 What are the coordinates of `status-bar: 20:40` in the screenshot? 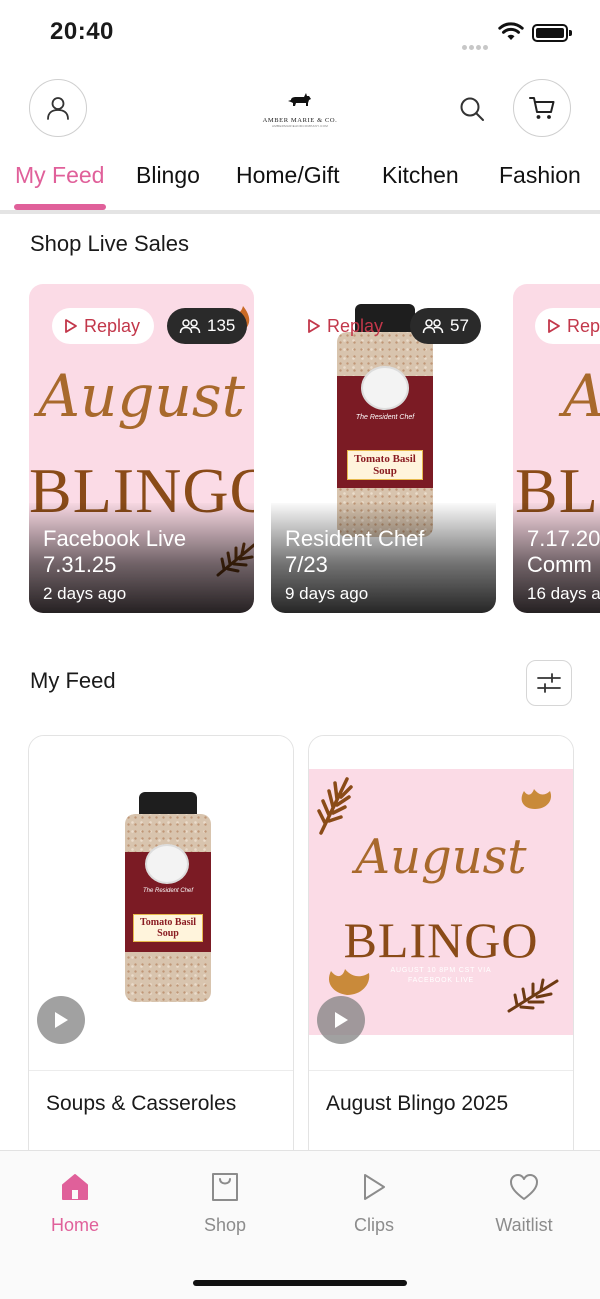 It's located at (300, 33).